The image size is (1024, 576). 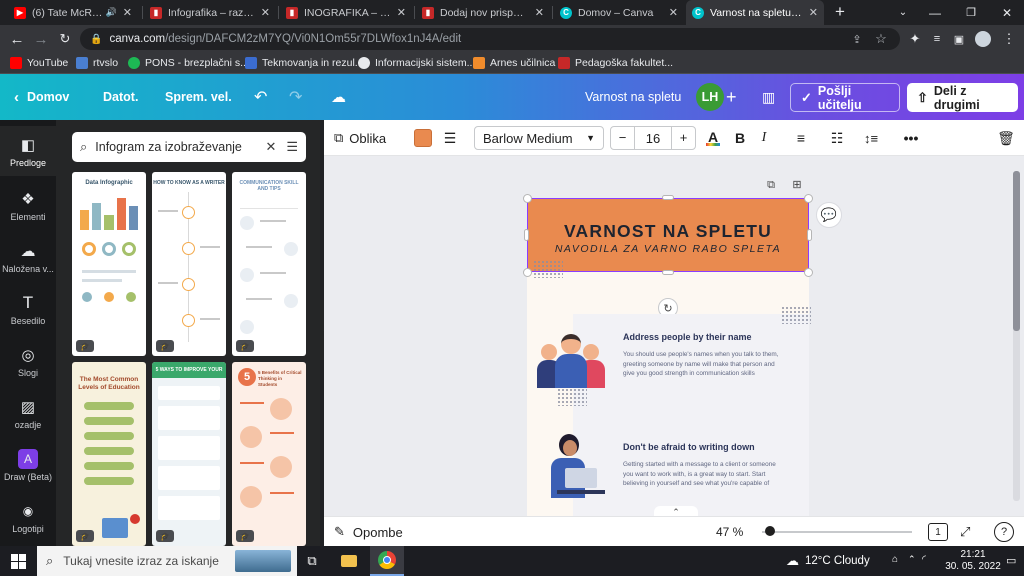 What do you see at coordinates (28, 151) in the screenshot?
I see `rail-item-templates: ◧ Predloge` at bounding box center [28, 151].